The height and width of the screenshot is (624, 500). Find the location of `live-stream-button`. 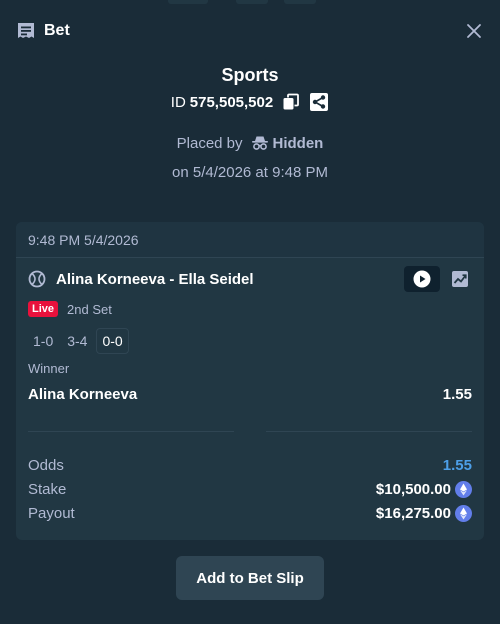

live-stream-button is located at coordinates (422, 279).